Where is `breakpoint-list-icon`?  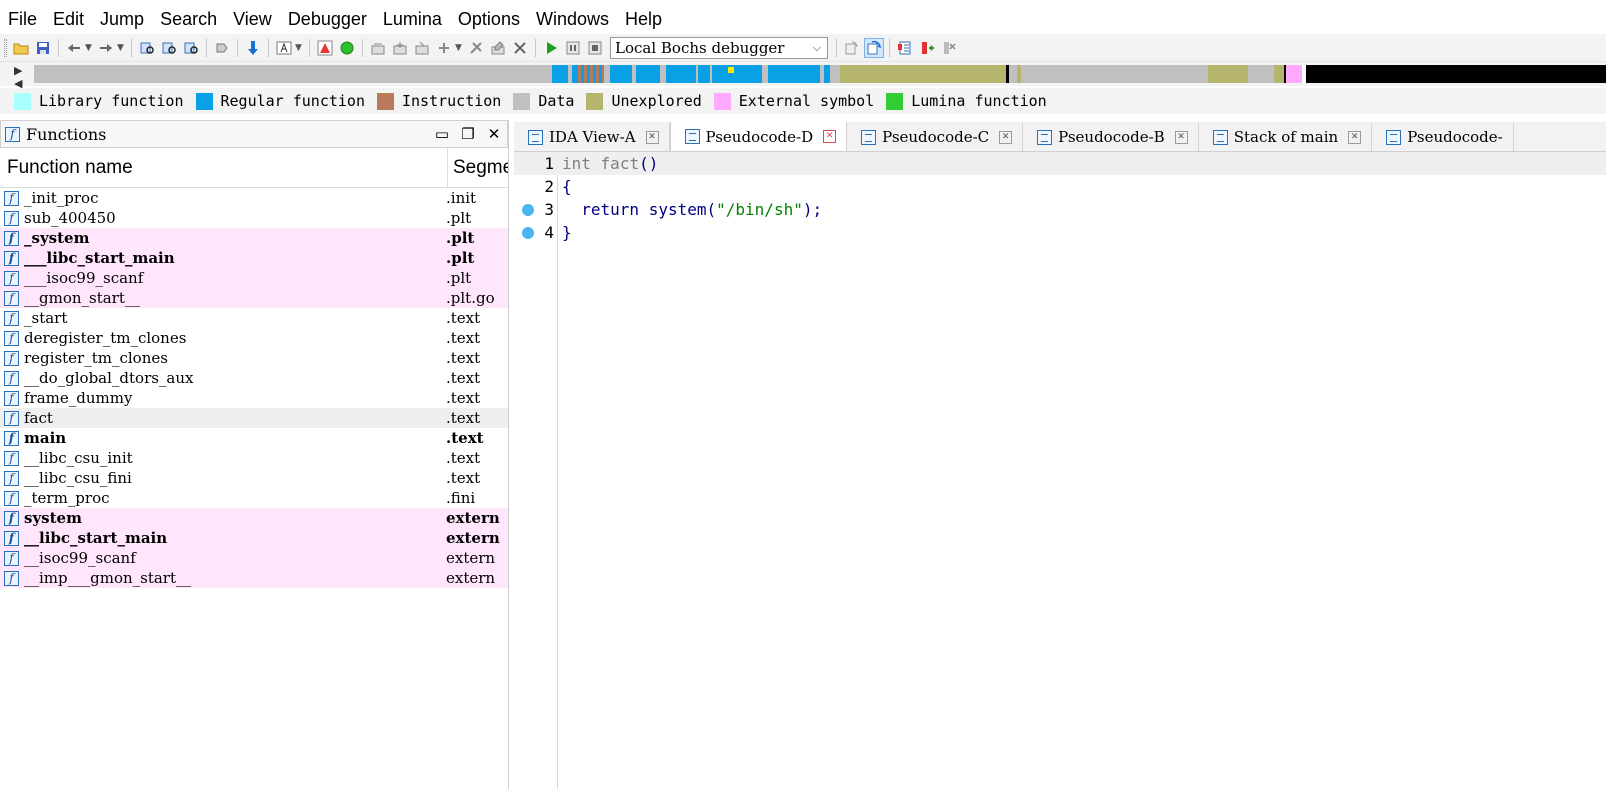
breakpoint-list-icon is located at coordinates (905, 48).